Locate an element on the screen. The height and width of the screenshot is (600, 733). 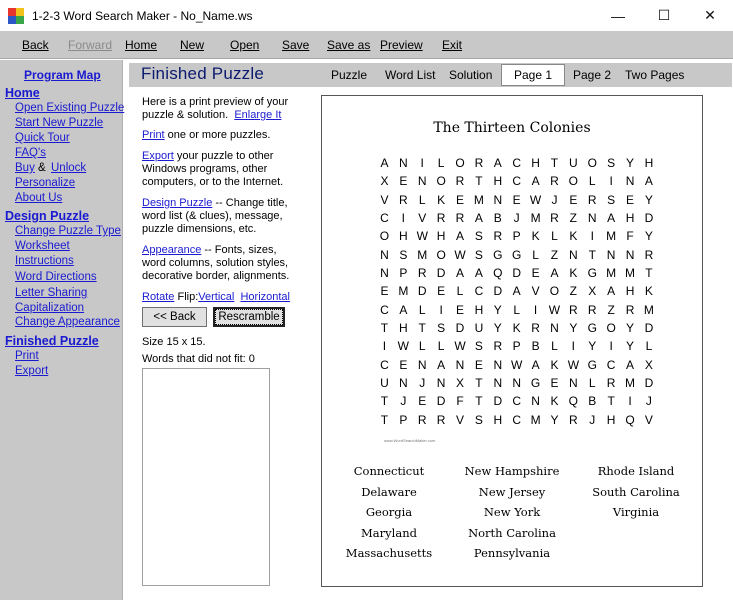
rescramble-button: Rescramble is located at coordinates (249, 317).